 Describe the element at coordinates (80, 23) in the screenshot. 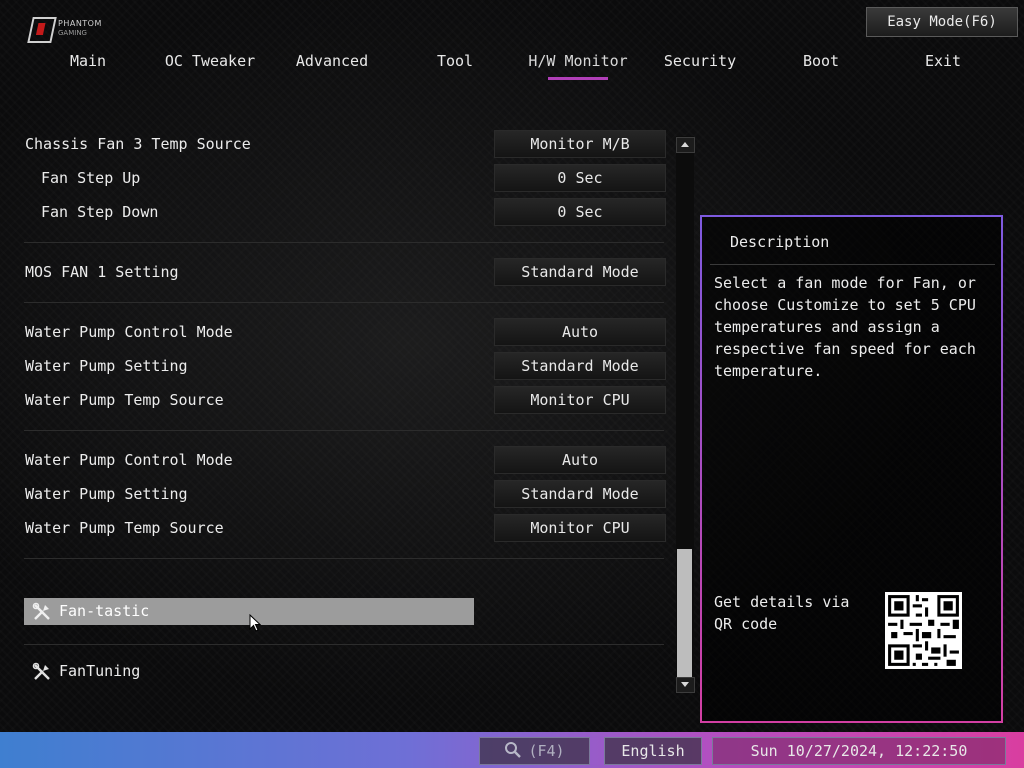

I see `logo-line1: PHANTOM` at that location.